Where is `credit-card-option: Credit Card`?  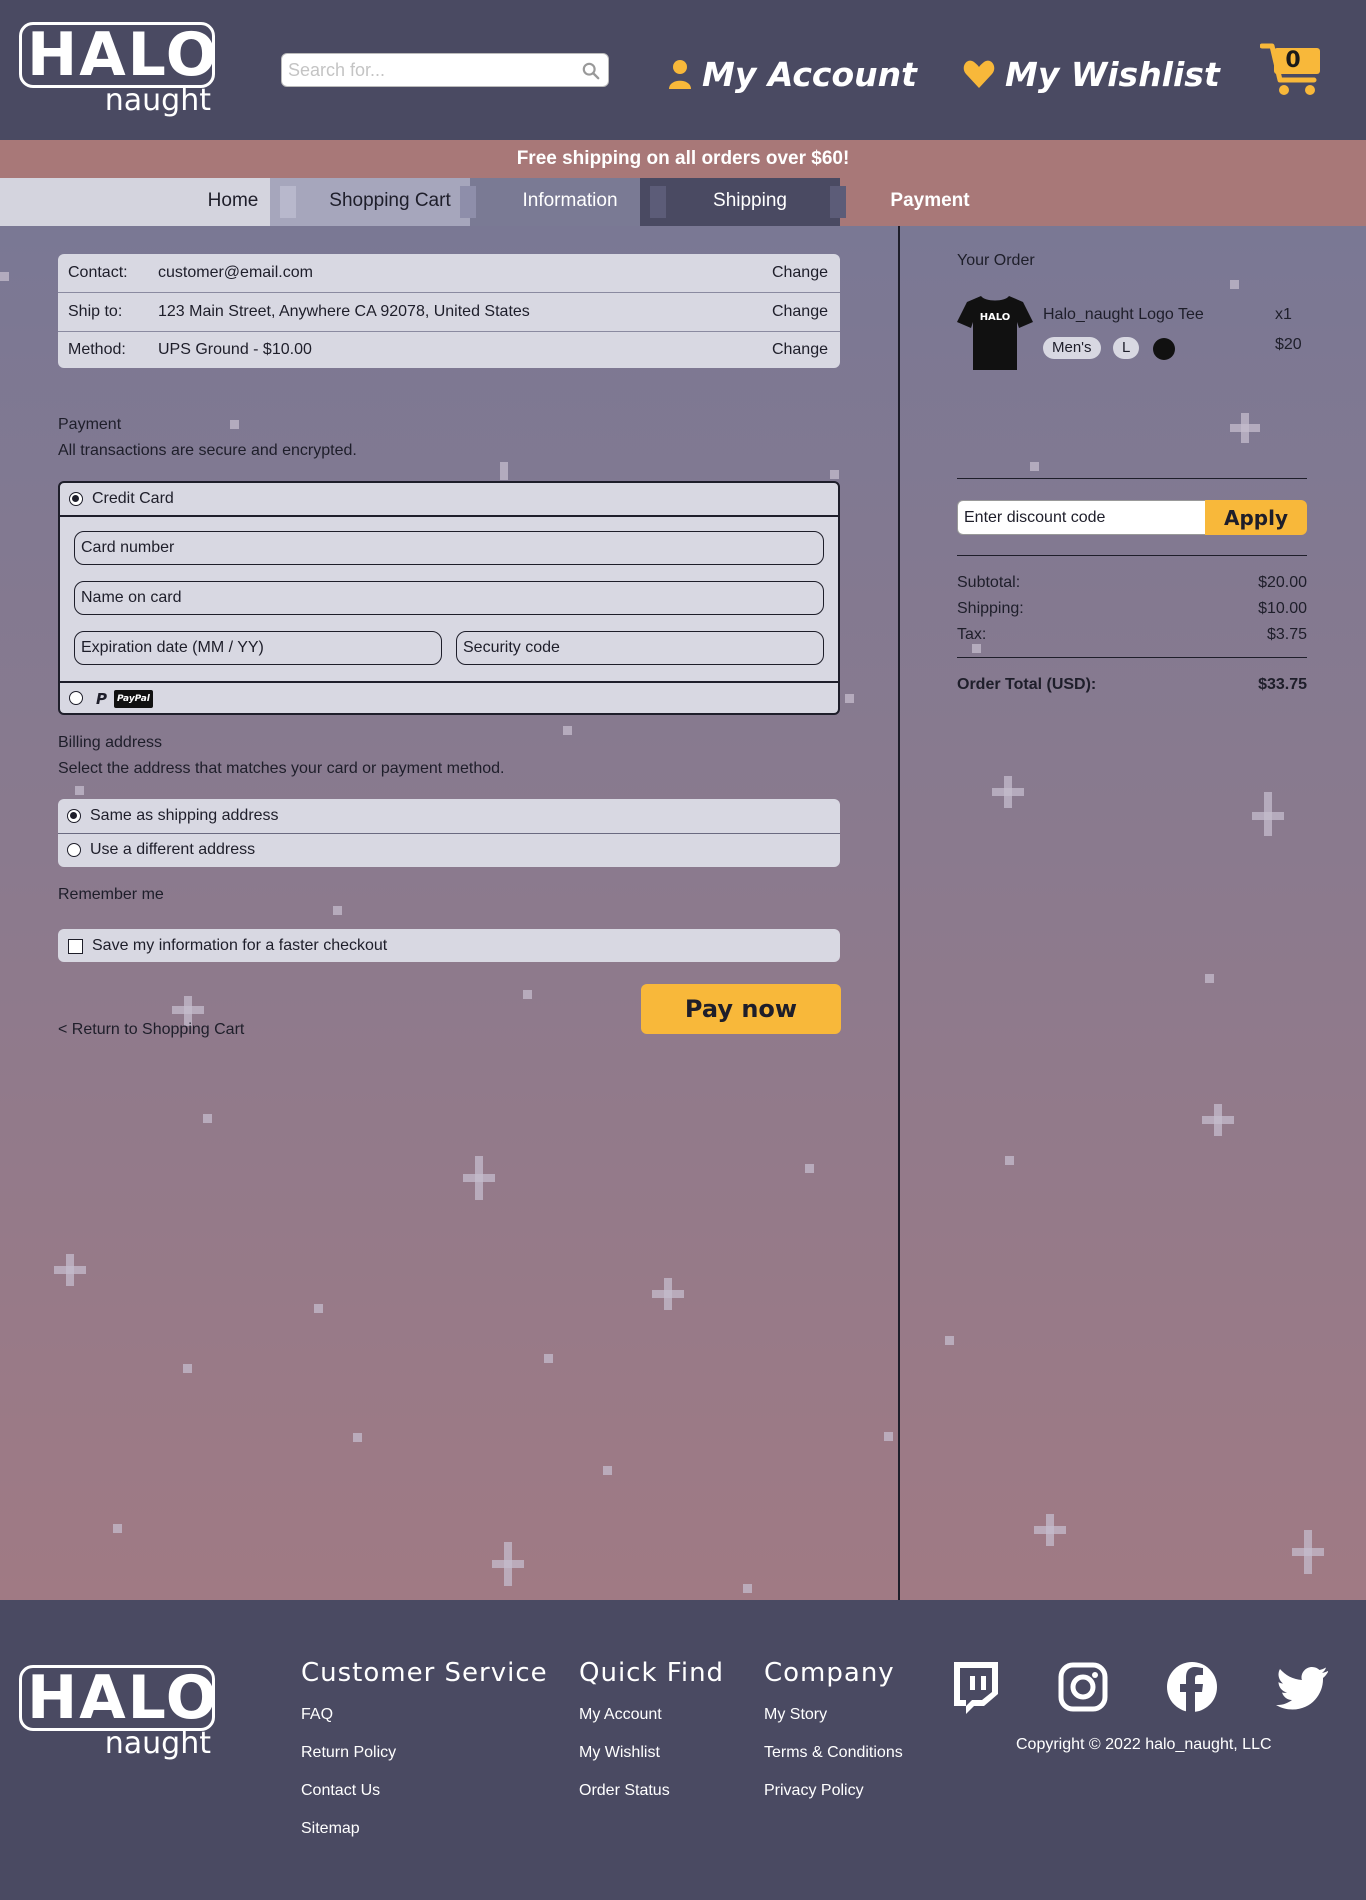 credit-card-option: Credit Card is located at coordinates (449, 500).